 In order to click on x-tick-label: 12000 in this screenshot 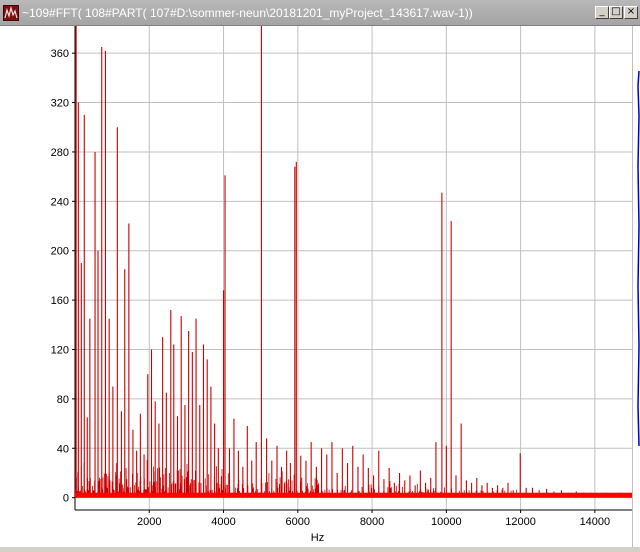, I will do `click(520, 522)`.